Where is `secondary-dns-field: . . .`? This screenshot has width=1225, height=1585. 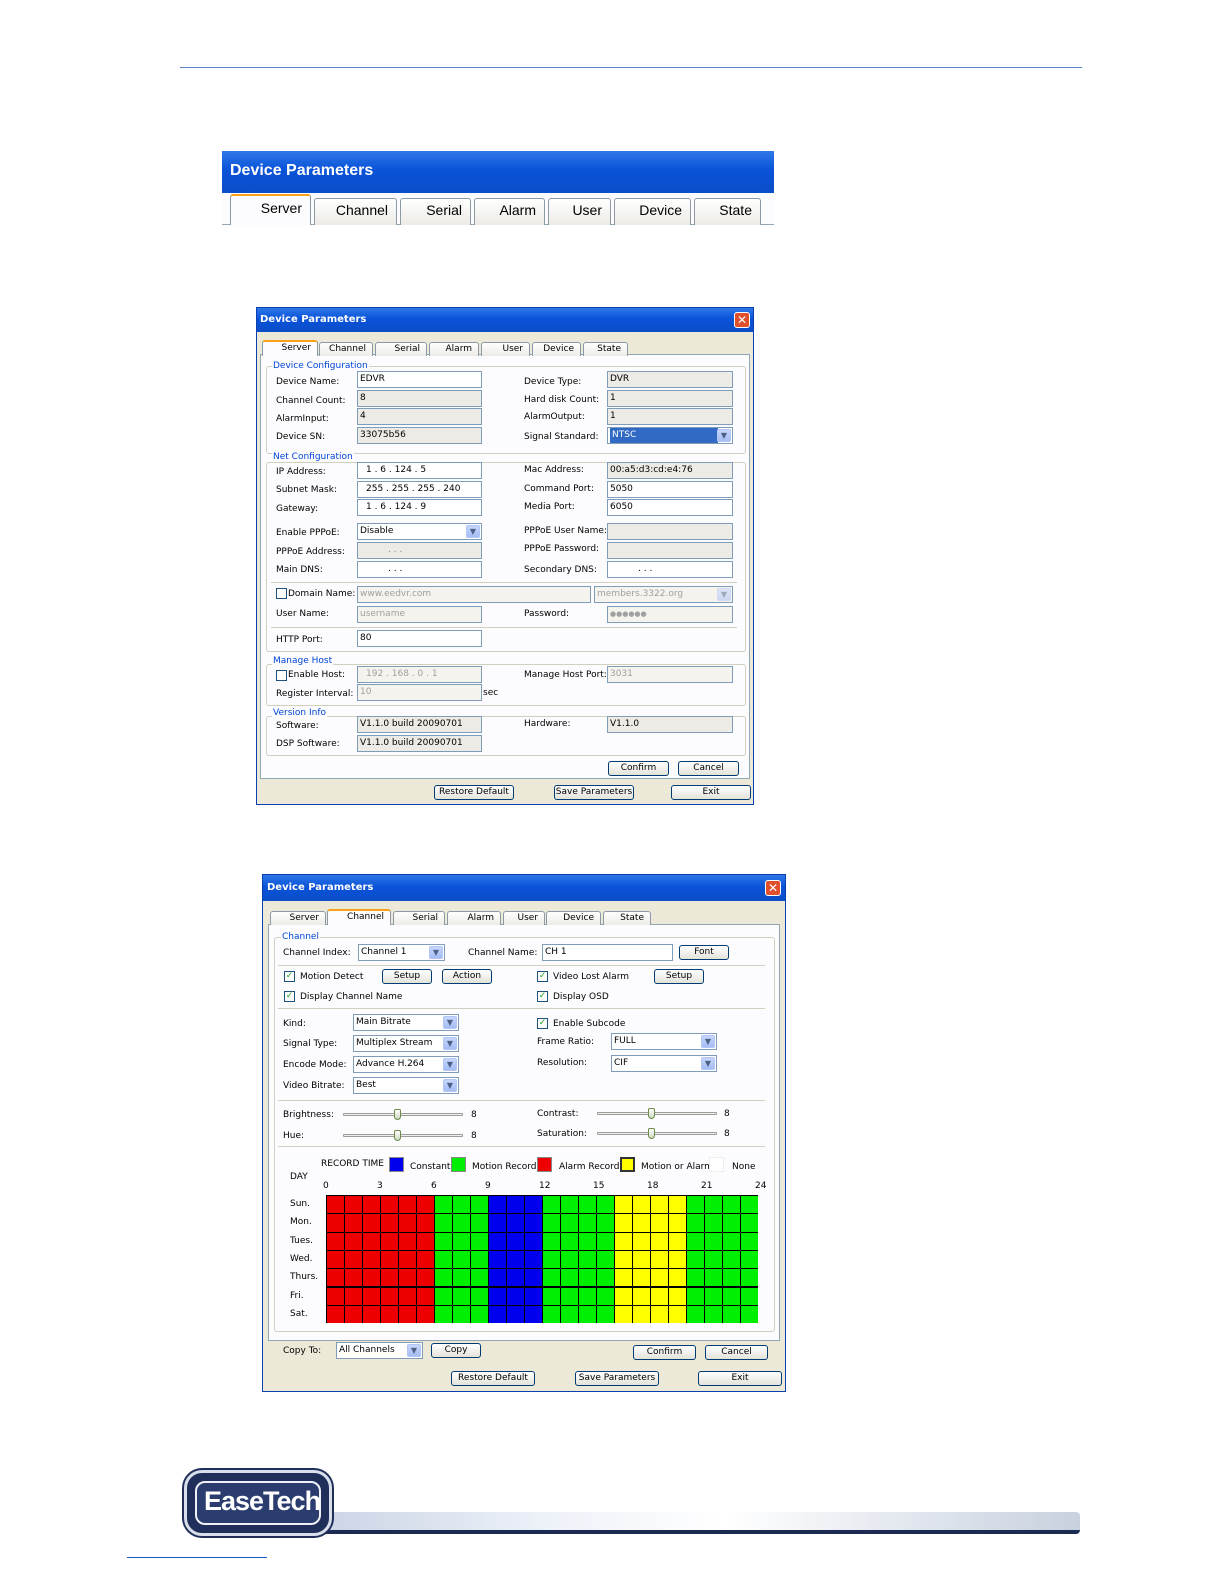 secondary-dns-field: . . . is located at coordinates (670, 569).